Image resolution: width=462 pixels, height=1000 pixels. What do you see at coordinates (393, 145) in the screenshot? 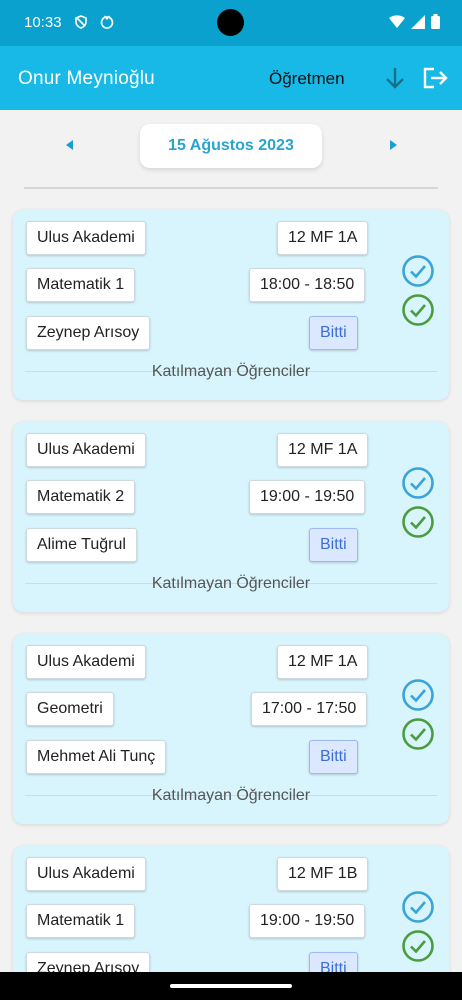
I see `triangle-right-icon` at bounding box center [393, 145].